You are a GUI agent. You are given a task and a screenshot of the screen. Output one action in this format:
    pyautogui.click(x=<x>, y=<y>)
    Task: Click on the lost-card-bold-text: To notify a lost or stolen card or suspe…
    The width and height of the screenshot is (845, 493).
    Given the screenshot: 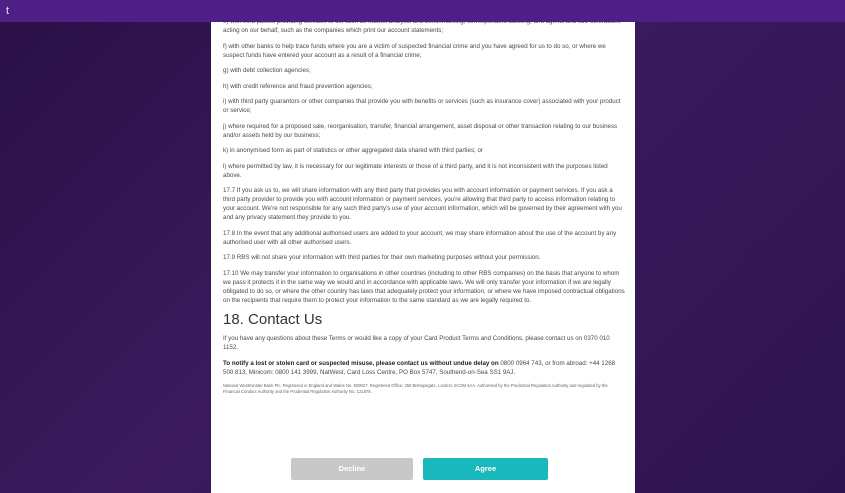 What is the action you would take?
    pyautogui.click(x=361, y=363)
    